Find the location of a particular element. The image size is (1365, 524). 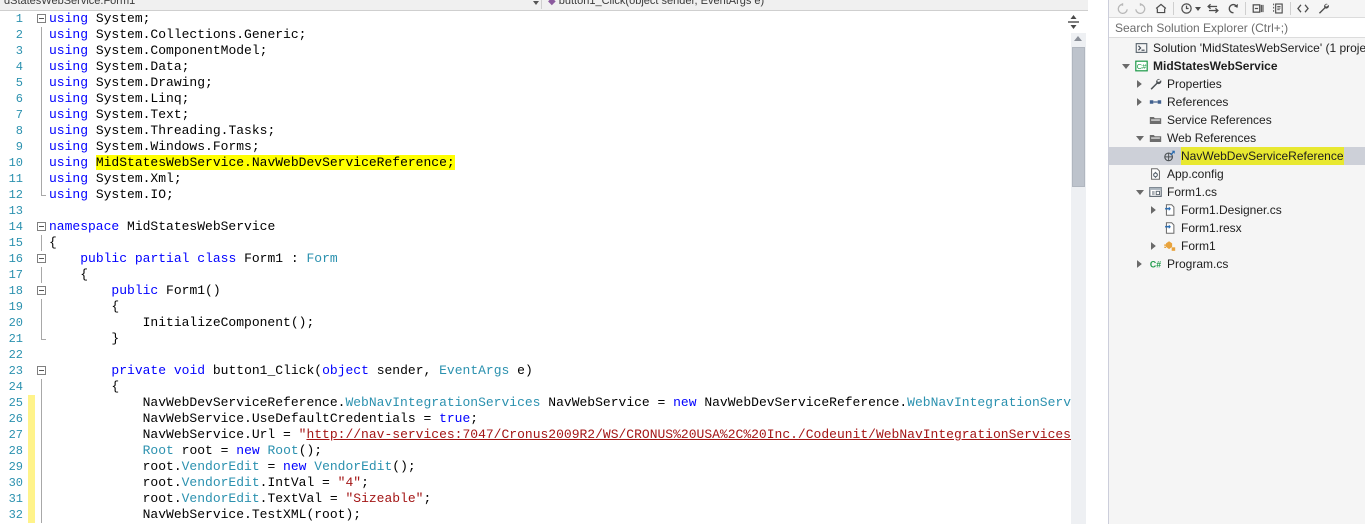

sync-with-active-document-button is located at coordinates (1213, 8).